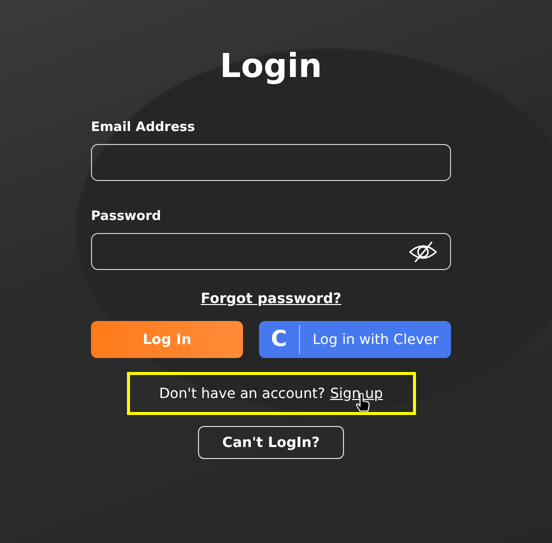  What do you see at coordinates (356, 394) in the screenshot?
I see `signup-link: Sign up` at bounding box center [356, 394].